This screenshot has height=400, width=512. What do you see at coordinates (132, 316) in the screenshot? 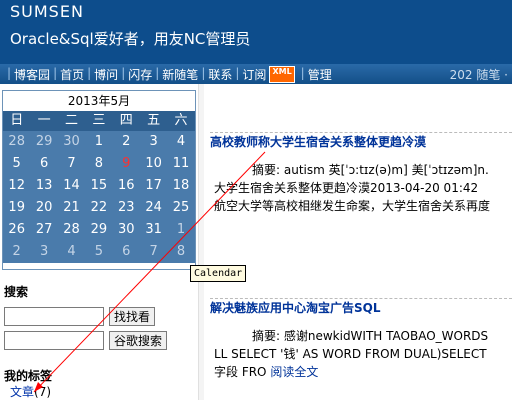
I see `search-button: 找找看` at bounding box center [132, 316].